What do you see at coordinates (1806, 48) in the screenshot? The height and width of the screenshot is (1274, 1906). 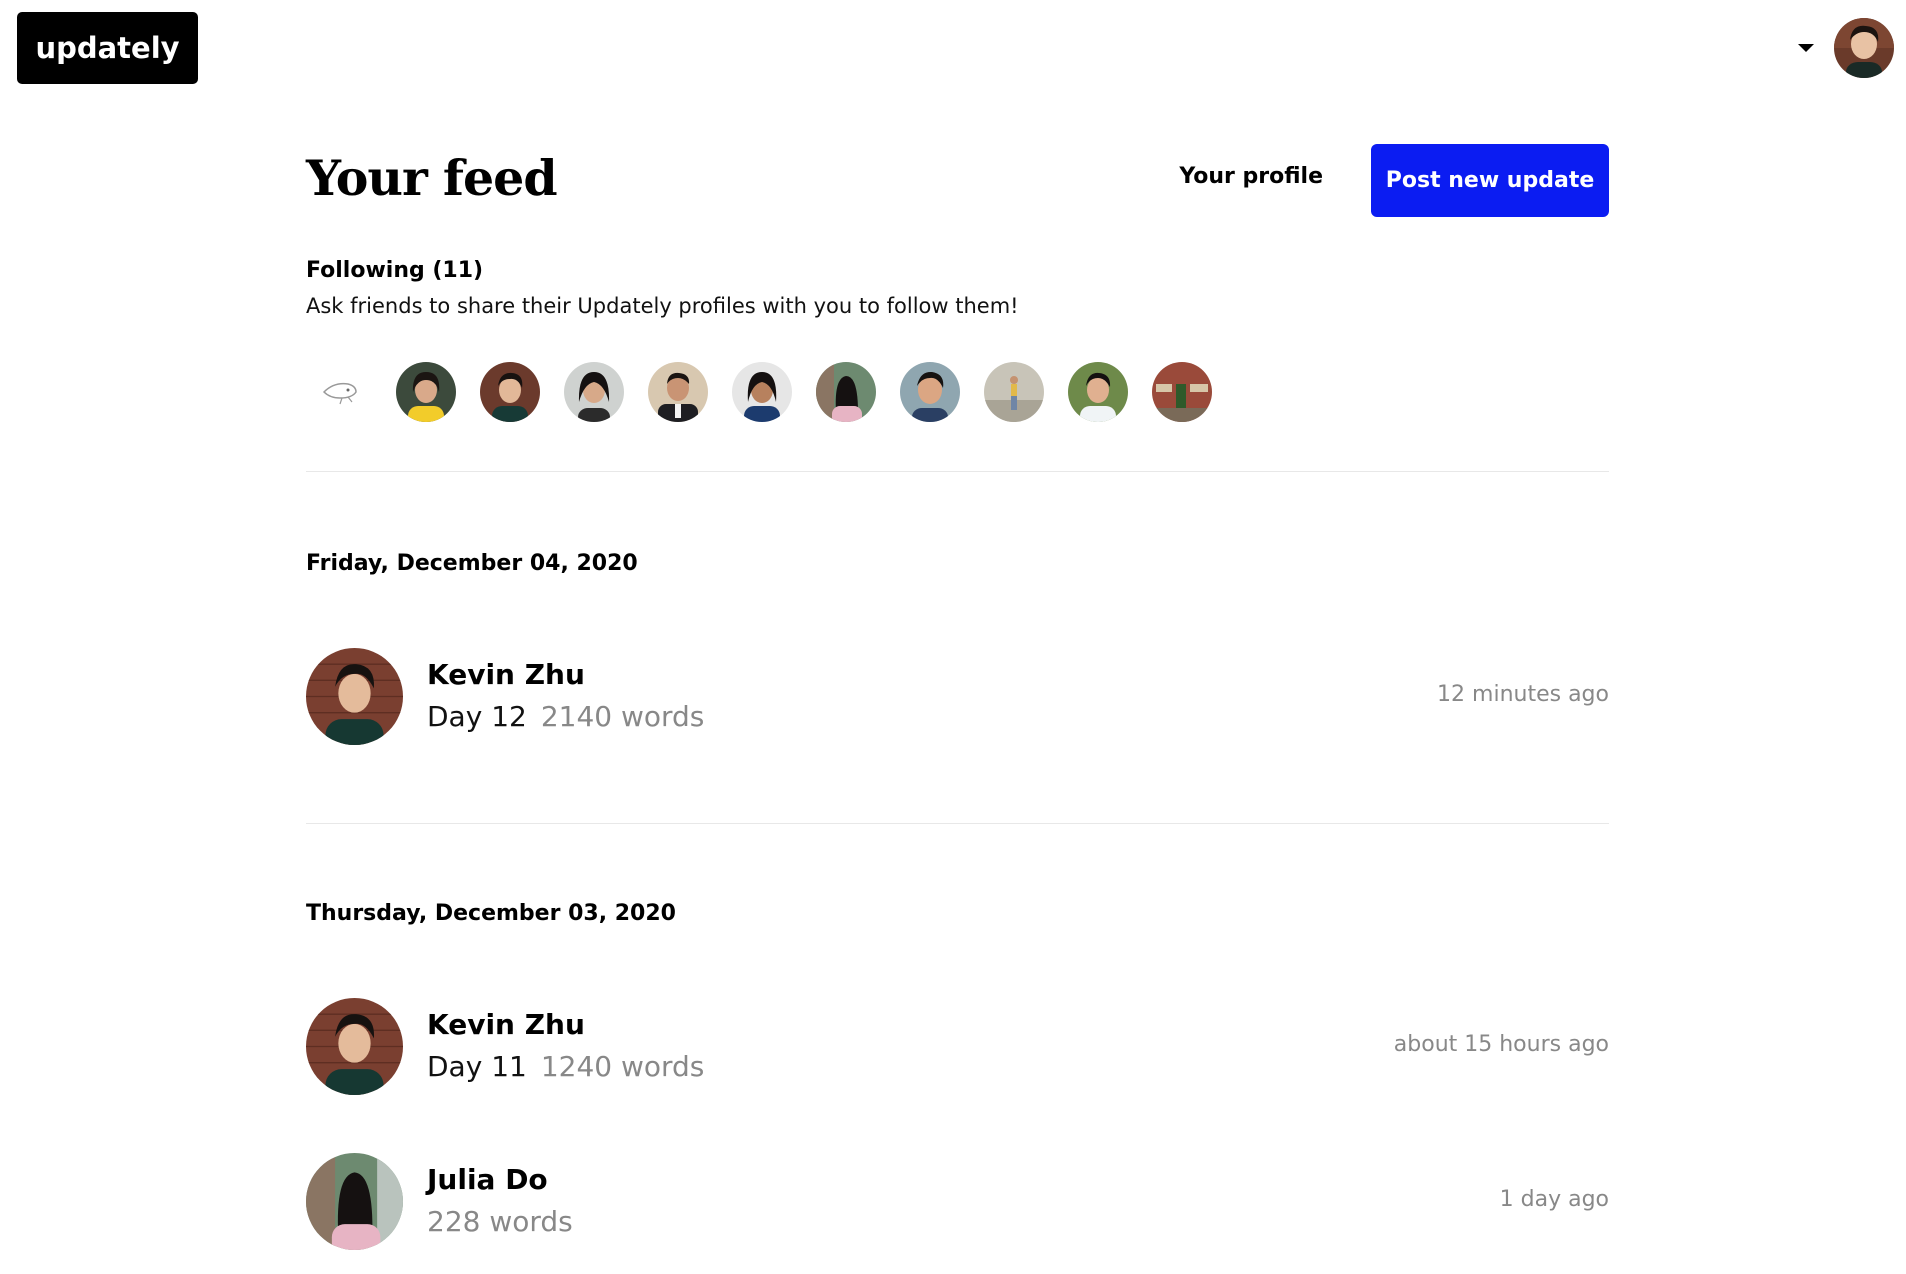 I see `caret-down-icon` at bounding box center [1806, 48].